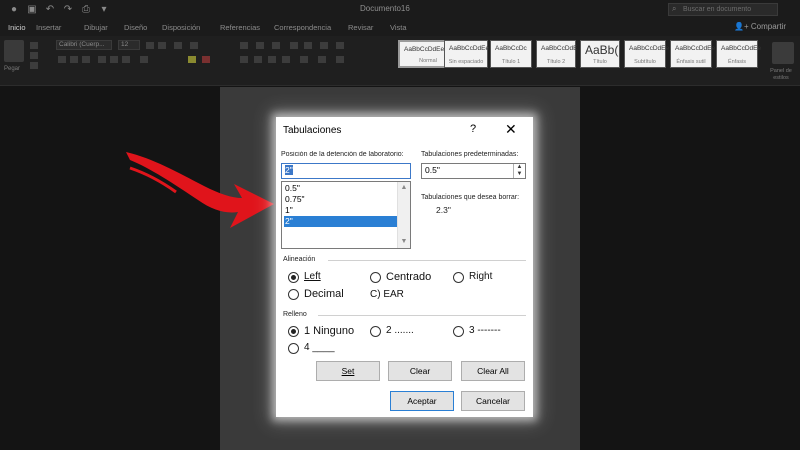  What do you see at coordinates (760, 26) in the screenshot?
I see `share-button: 👤+ Compartir` at bounding box center [760, 26].